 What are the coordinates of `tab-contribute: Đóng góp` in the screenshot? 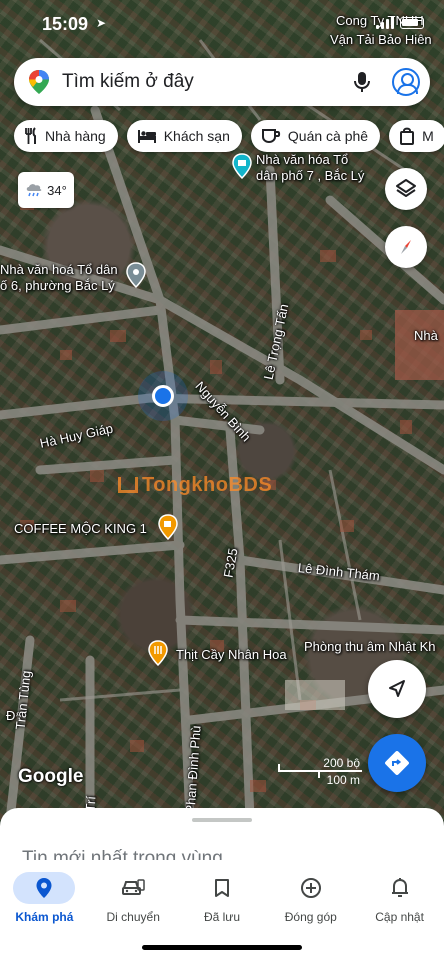 It's located at (310, 896).